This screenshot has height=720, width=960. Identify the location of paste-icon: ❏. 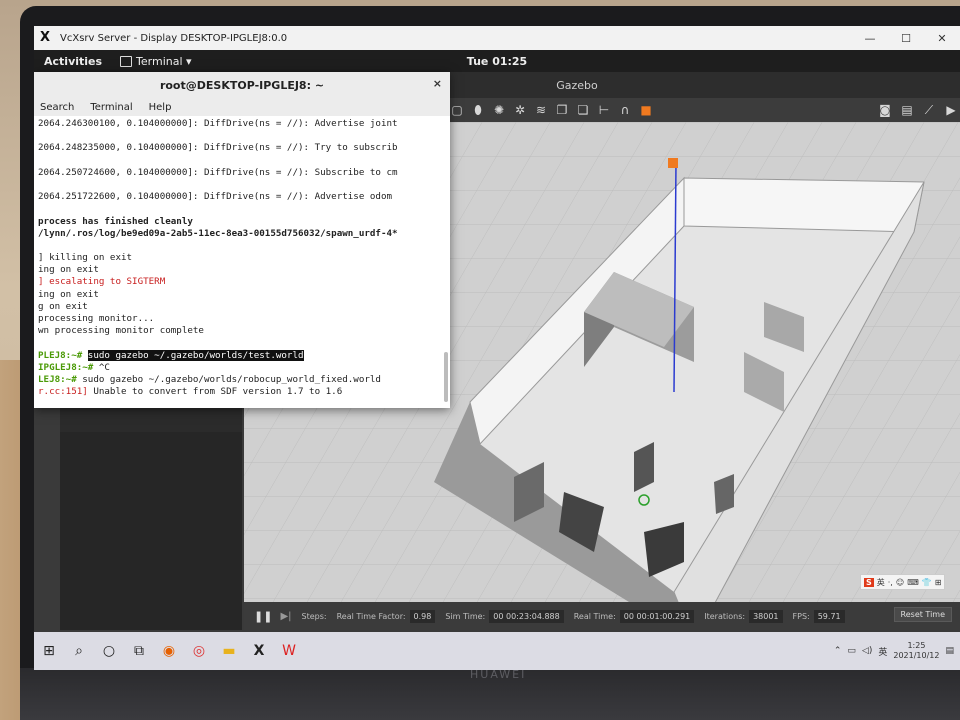
(583, 110).